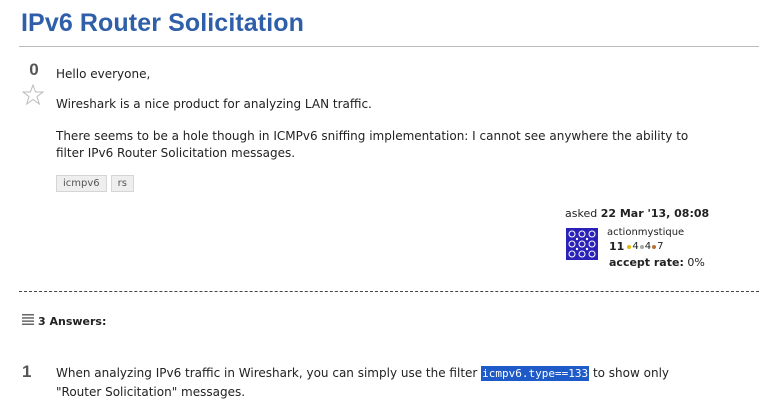 The width and height of the screenshot is (769, 403). What do you see at coordinates (162, 23) in the screenshot?
I see `page-title: IPv6 Router Solicitation` at bounding box center [162, 23].